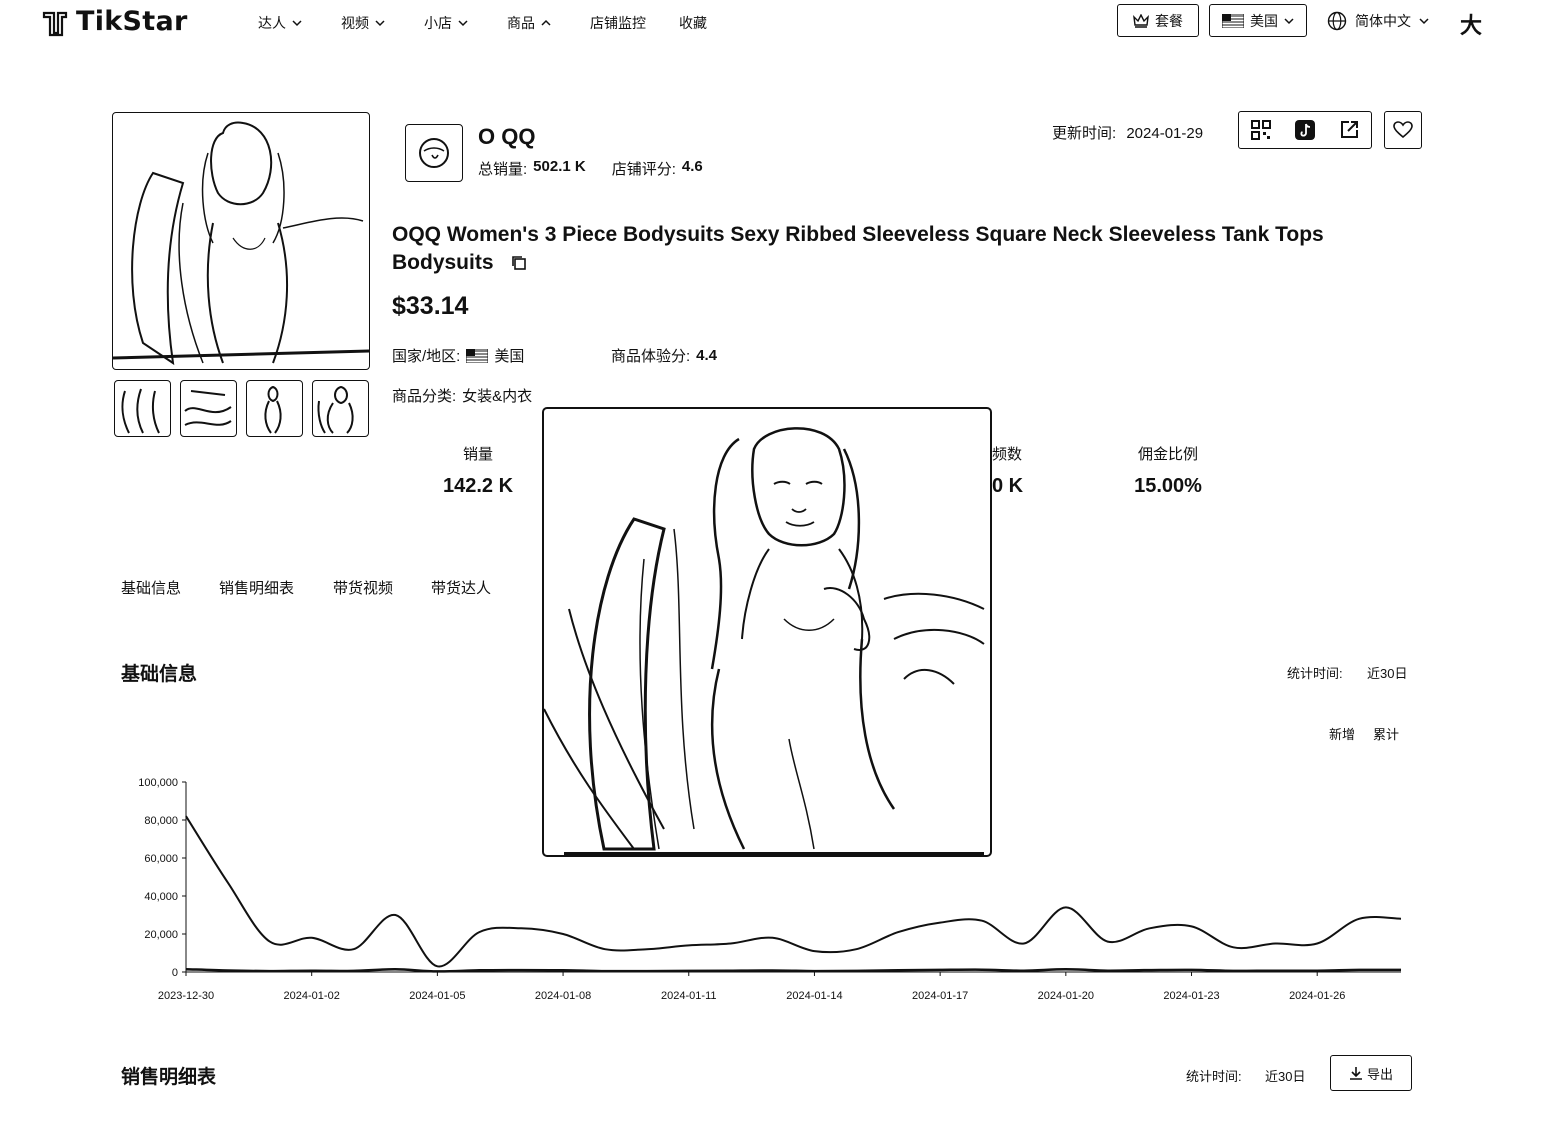  Describe the element at coordinates (1342, 733) in the screenshot. I see `toggle-new: 新增` at that location.